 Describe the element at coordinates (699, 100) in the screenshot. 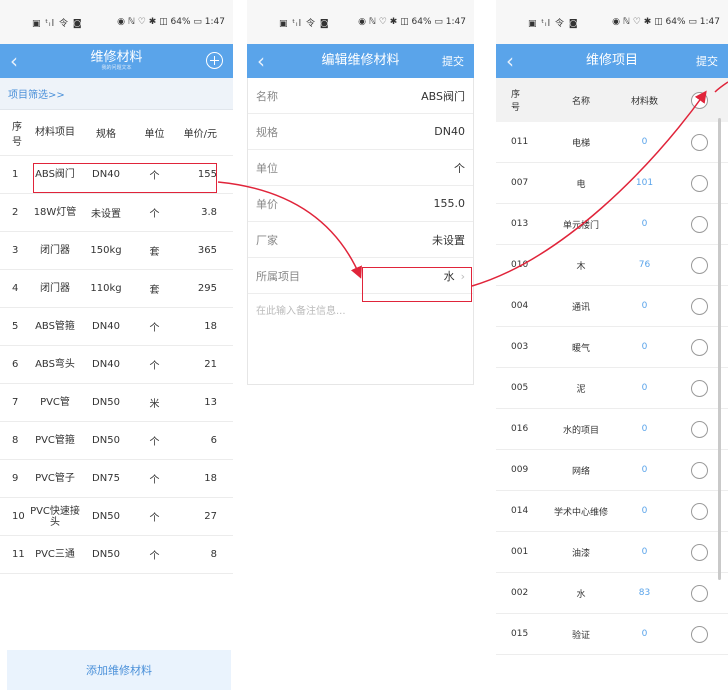

I see `select-all-radio` at that location.